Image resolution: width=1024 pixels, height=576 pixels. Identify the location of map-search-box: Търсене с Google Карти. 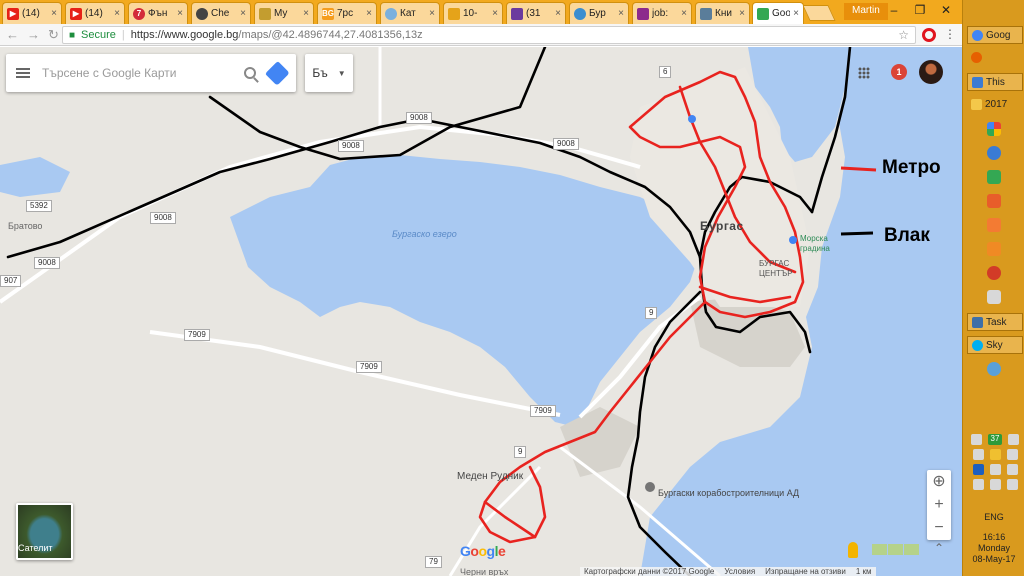
(151, 73).